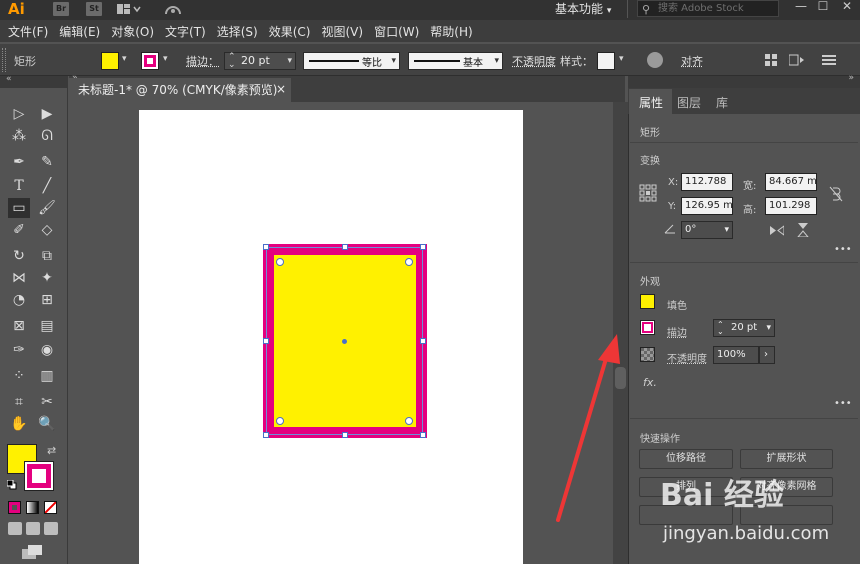  I want to click on x-field: 112.788, so click(707, 182).